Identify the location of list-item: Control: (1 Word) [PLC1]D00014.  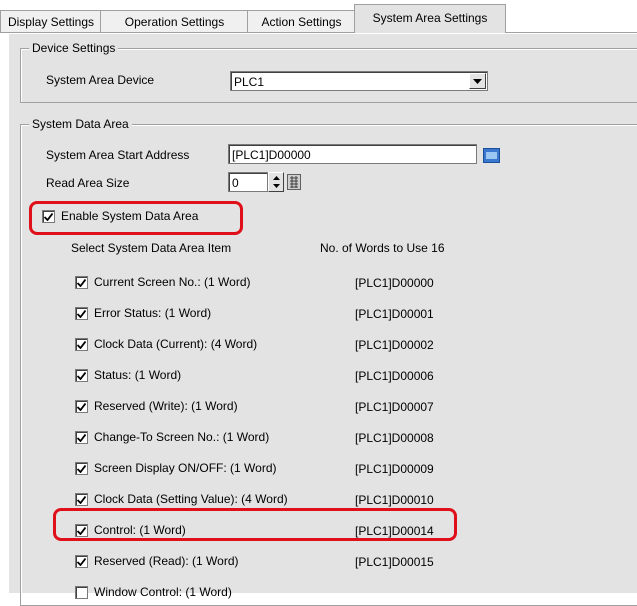
(321, 533).